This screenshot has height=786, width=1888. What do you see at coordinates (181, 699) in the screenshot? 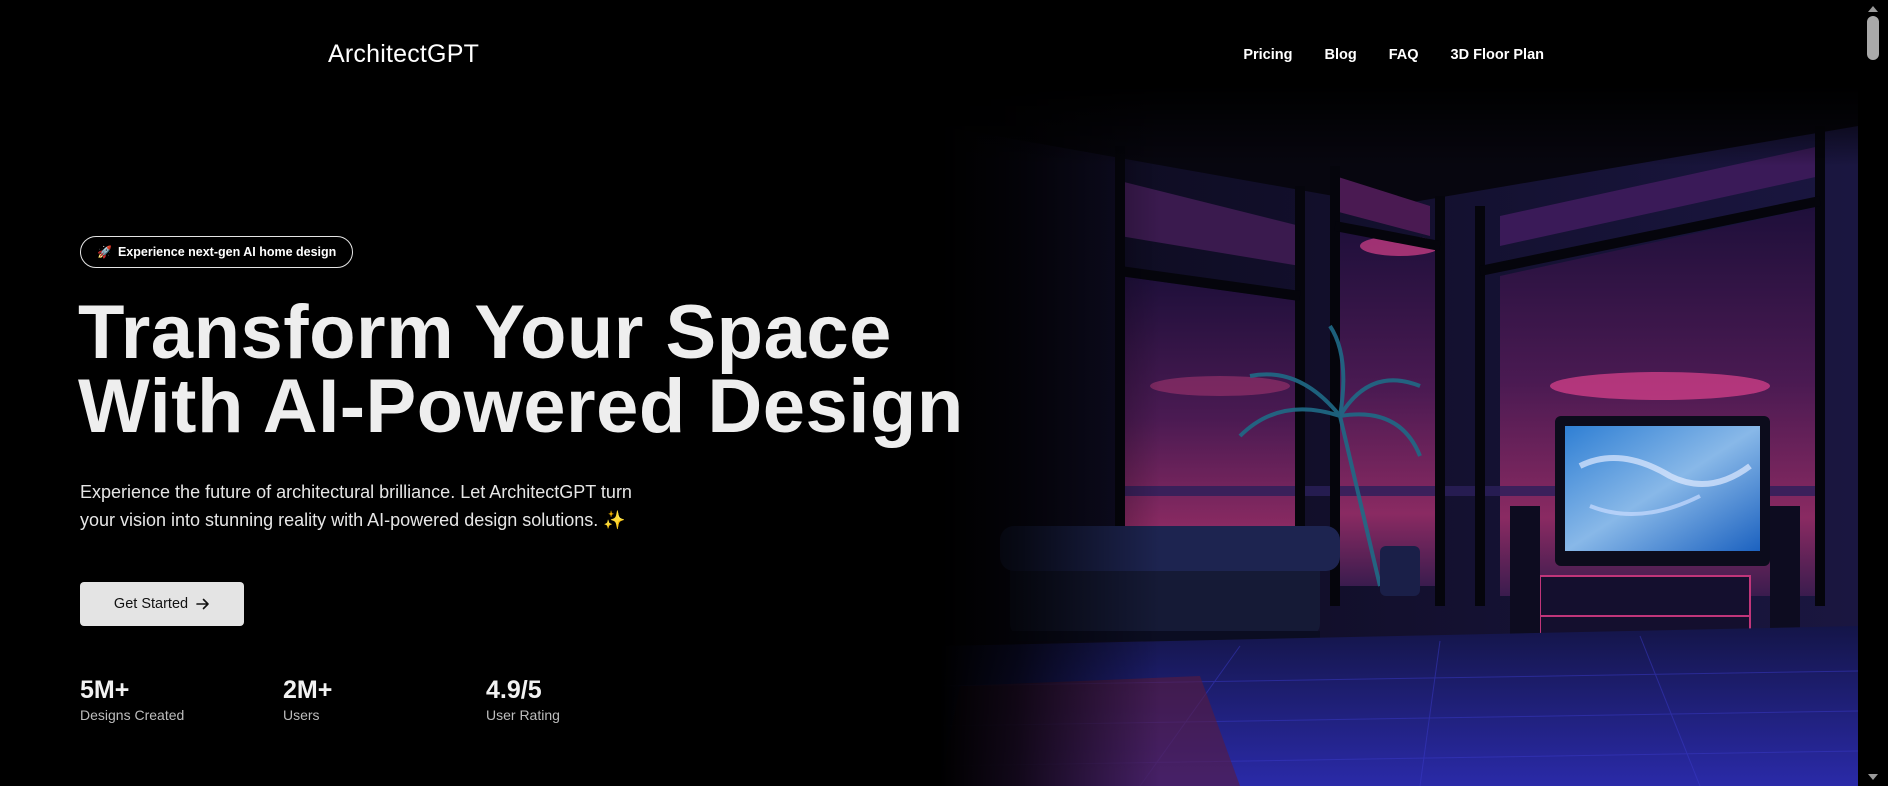
I see `stat-designs-created: 5M+ Designs Created` at bounding box center [181, 699].